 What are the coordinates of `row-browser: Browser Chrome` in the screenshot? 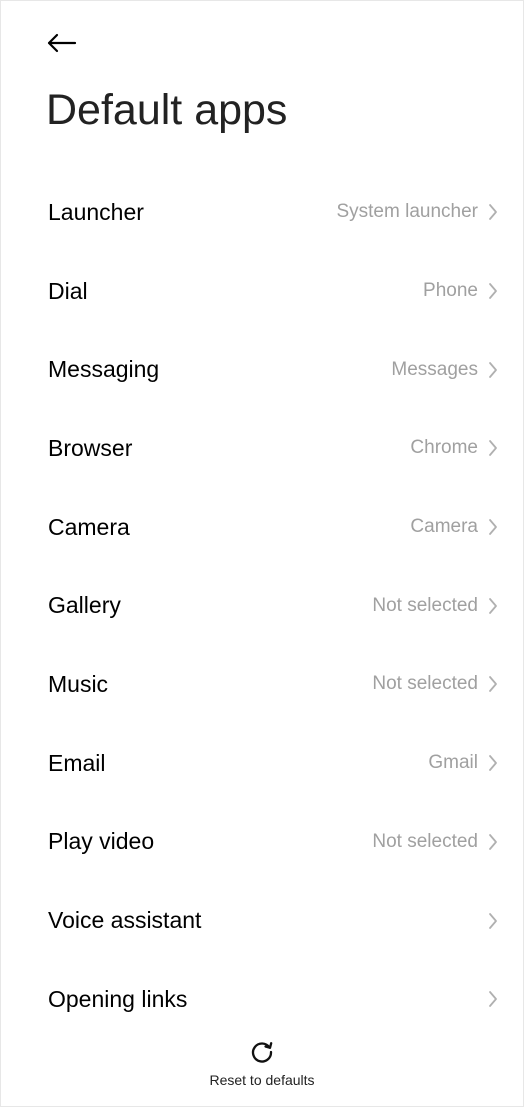 It's located at (262, 448).